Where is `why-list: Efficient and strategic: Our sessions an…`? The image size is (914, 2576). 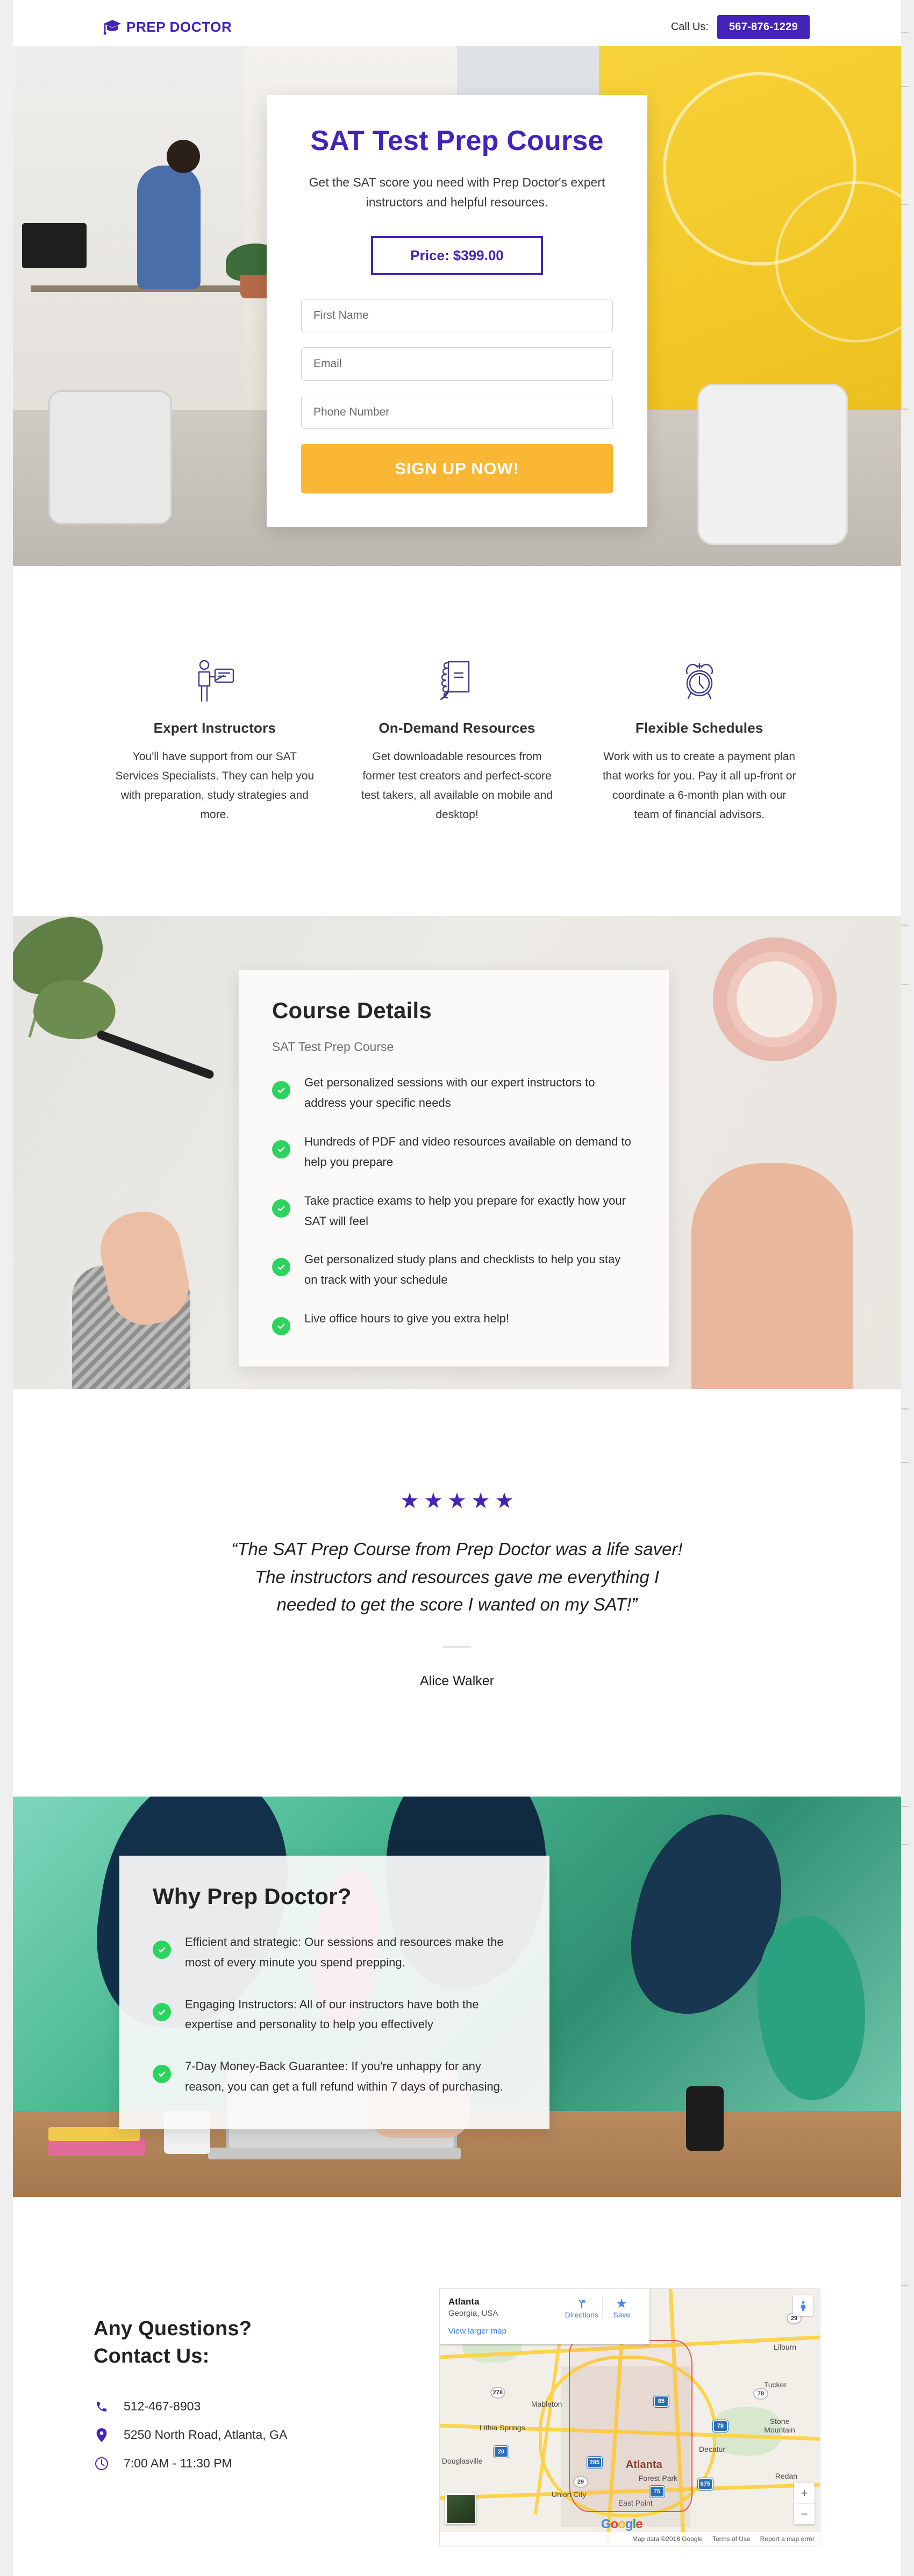 why-list: Efficient and strategic: Our sessions an… is located at coordinates (334, 2014).